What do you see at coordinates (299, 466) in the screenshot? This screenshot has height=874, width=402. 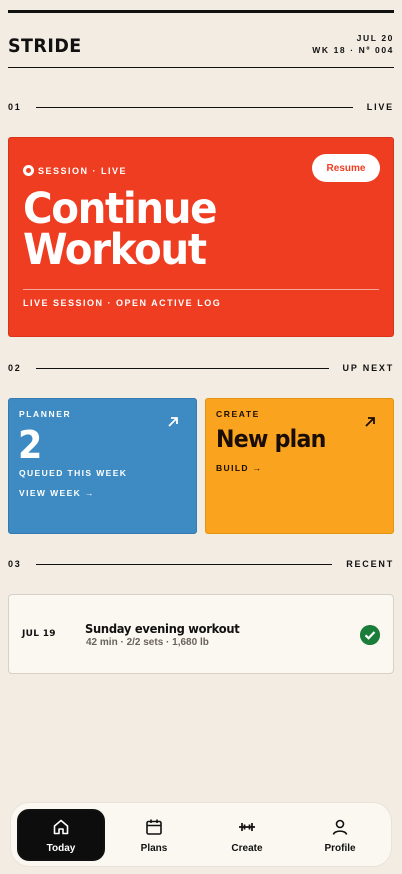 I see `create-plan-tile: CREATE New plan BUILD →` at bounding box center [299, 466].